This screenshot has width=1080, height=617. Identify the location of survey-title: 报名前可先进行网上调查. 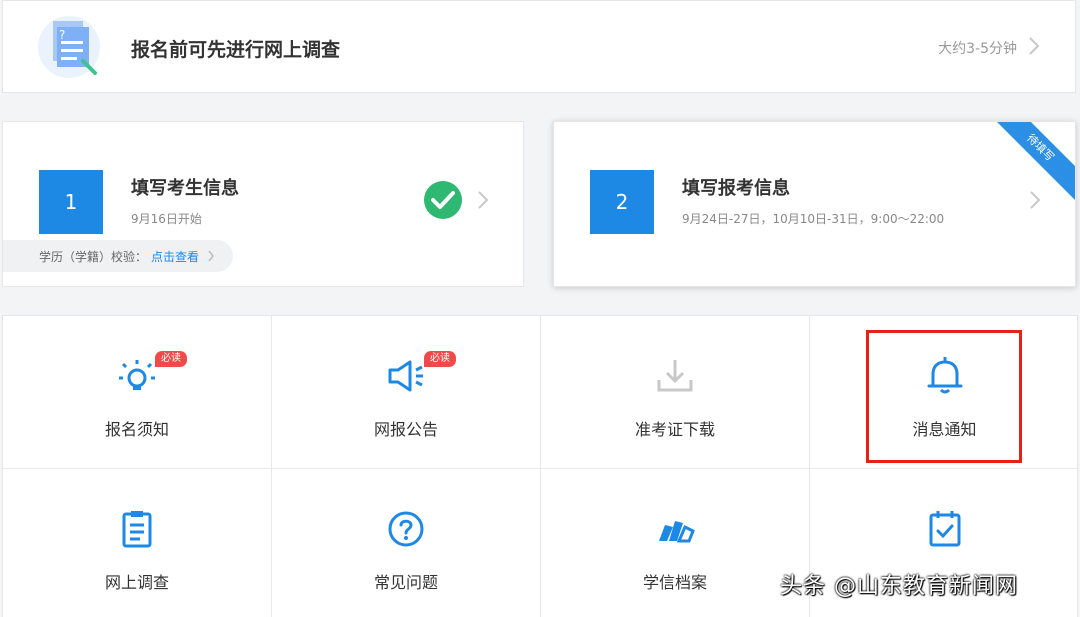
(236, 50).